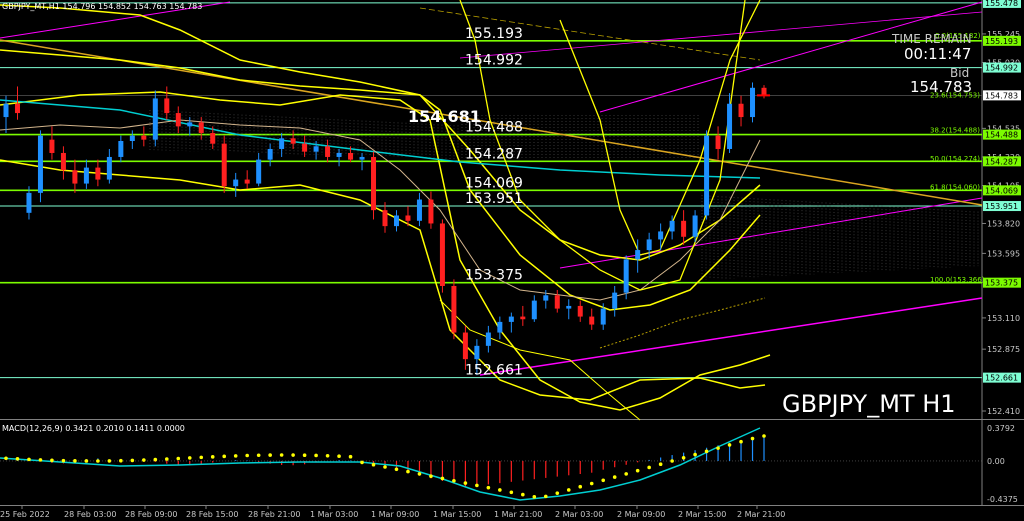 This screenshot has width=1024, height=521. Describe the element at coordinates (996, 461) in the screenshot. I see `macd-tick-label: 0.00` at that location.